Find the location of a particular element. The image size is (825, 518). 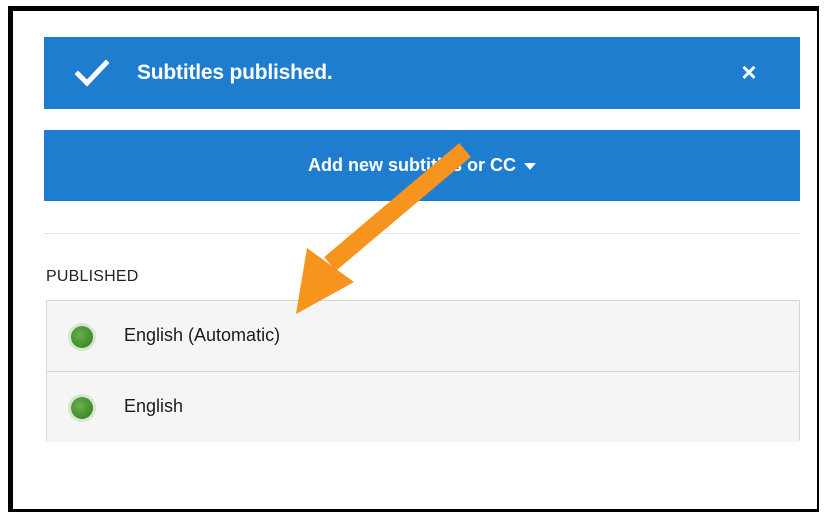

language-label: English is located at coordinates (154, 406).